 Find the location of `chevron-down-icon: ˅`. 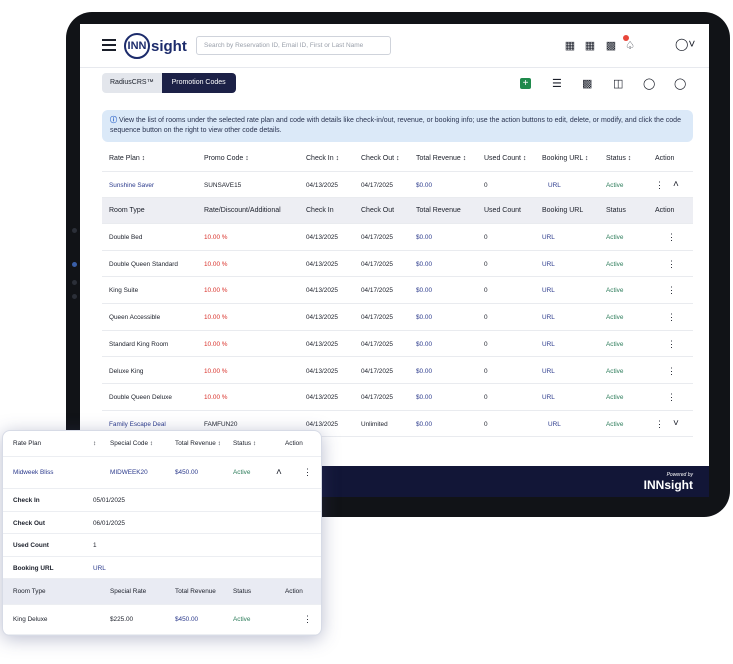

chevron-down-icon: ˅ is located at coordinates (676, 423).